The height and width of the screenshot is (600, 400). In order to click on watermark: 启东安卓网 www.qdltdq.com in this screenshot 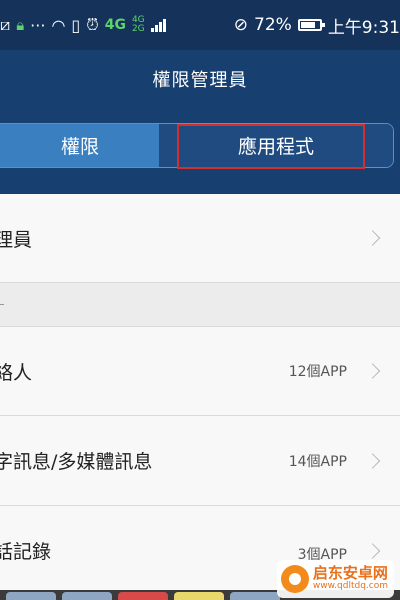, I will do `click(335, 579)`.